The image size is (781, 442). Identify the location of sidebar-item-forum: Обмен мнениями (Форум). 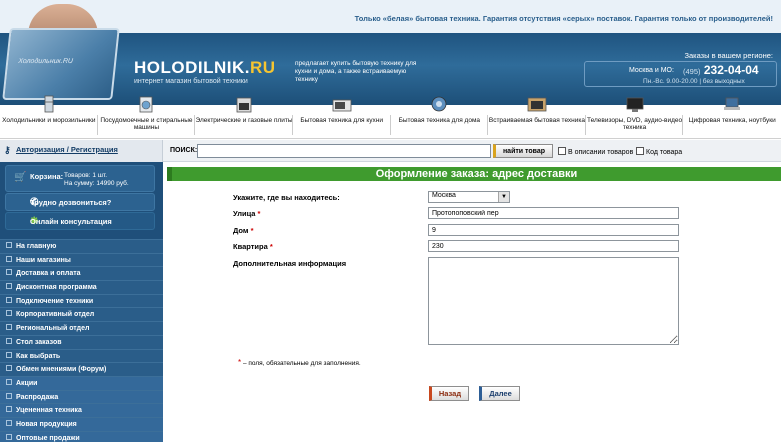
(81, 369).